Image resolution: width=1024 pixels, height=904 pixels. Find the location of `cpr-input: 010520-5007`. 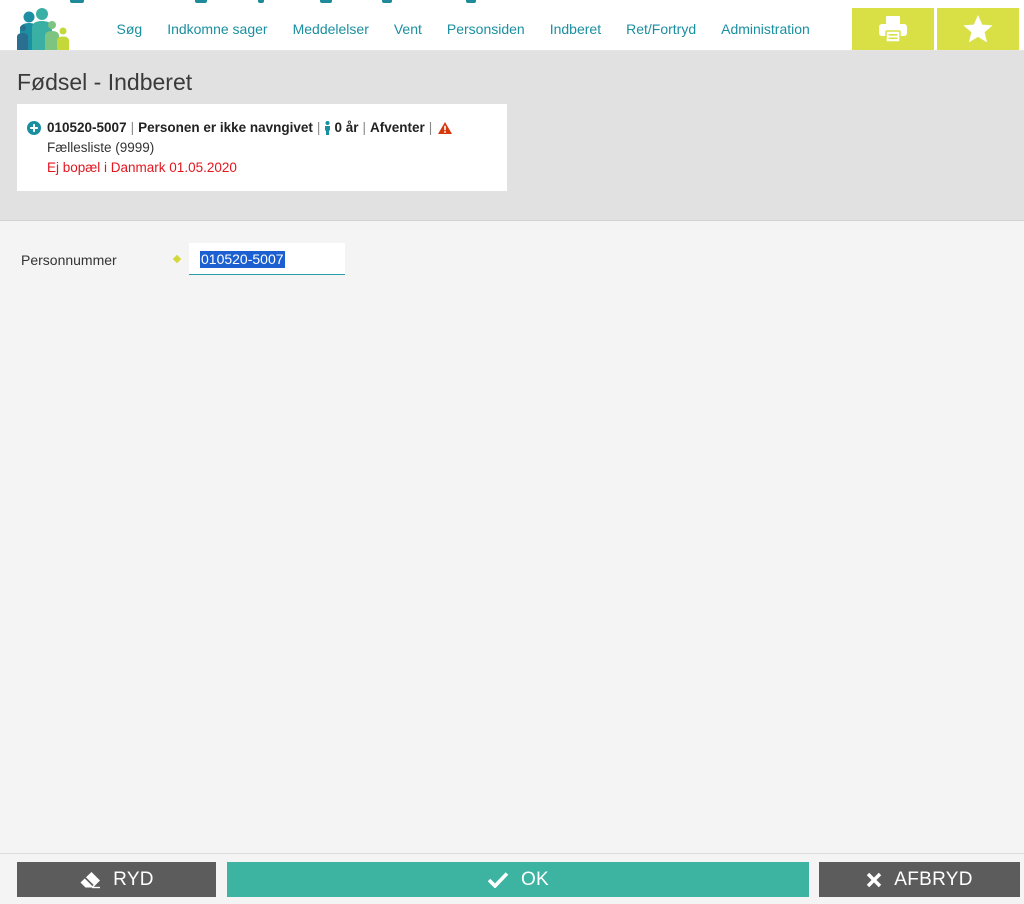

cpr-input: 010520-5007 is located at coordinates (267, 259).